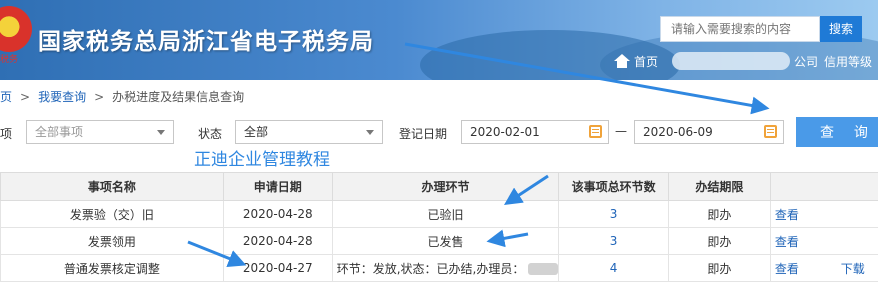 The height and width of the screenshot is (289, 878). Describe the element at coordinates (9, 60) in the screenshot. I see `emblem-text: 税务` at that location.